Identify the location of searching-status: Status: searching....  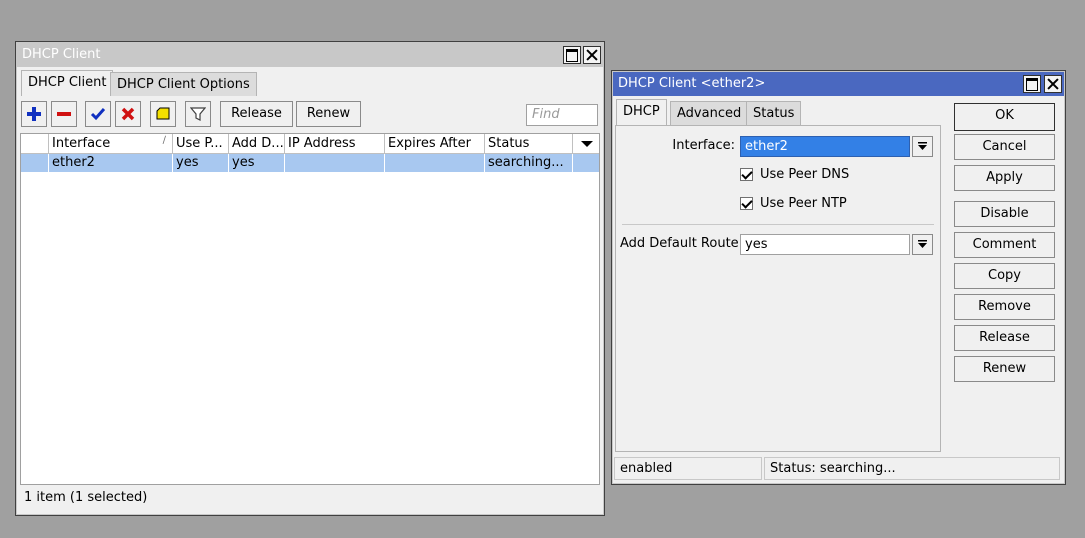
(912, 468).